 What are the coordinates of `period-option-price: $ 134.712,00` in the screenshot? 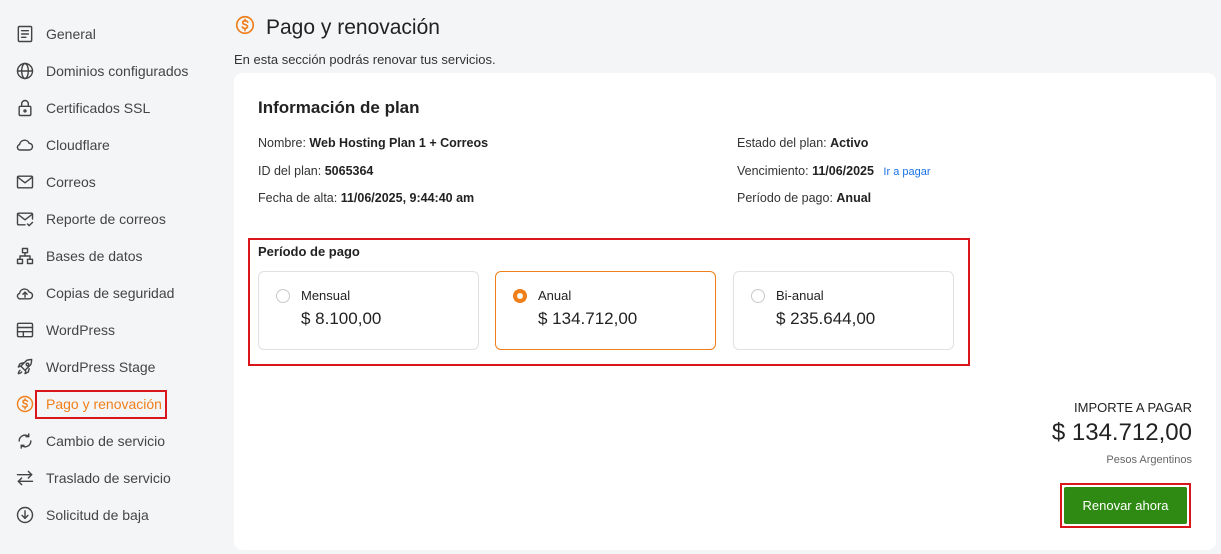 It's located at (588, 318).